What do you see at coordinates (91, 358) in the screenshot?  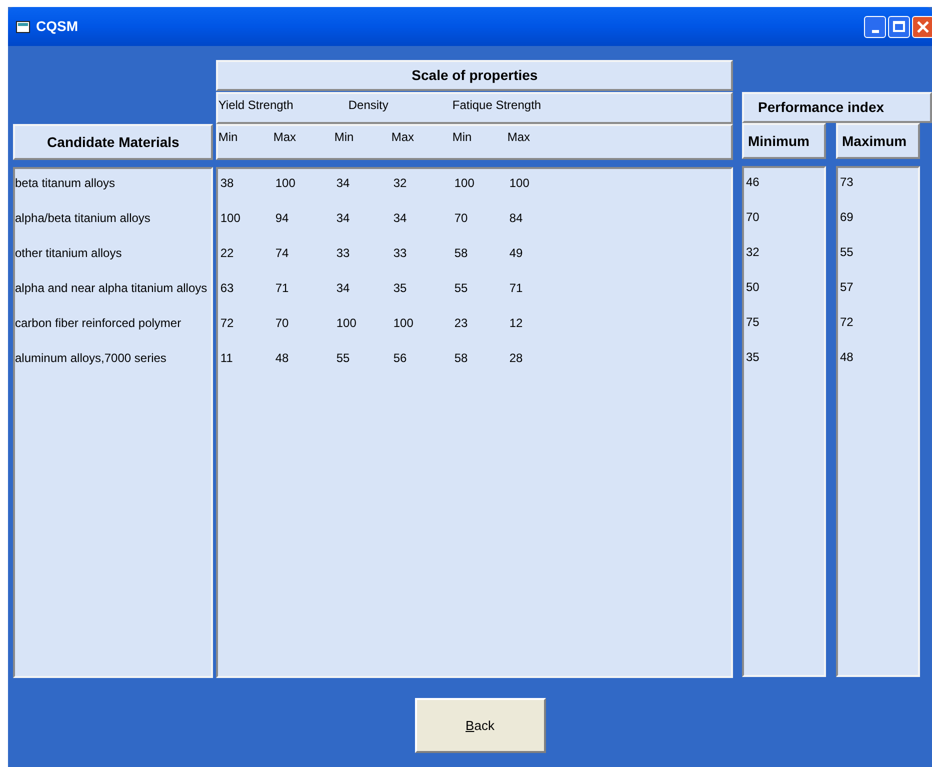 I see `material-name: aluminum alloys,7000 series` at bounding box center [91, 358].